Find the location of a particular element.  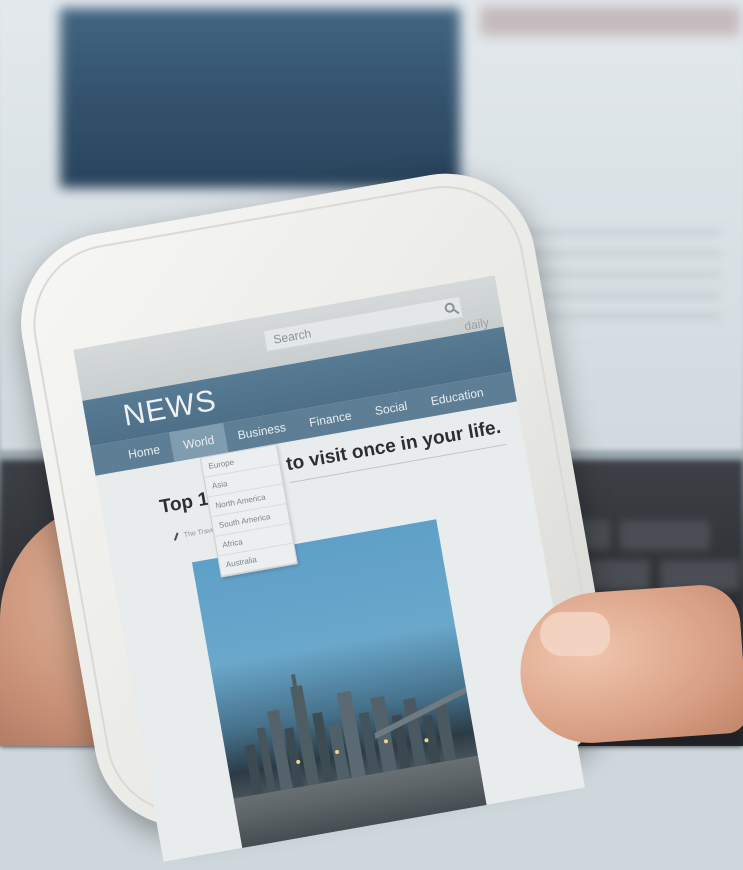

background-photo-strip is located at coordinates (610, 21).